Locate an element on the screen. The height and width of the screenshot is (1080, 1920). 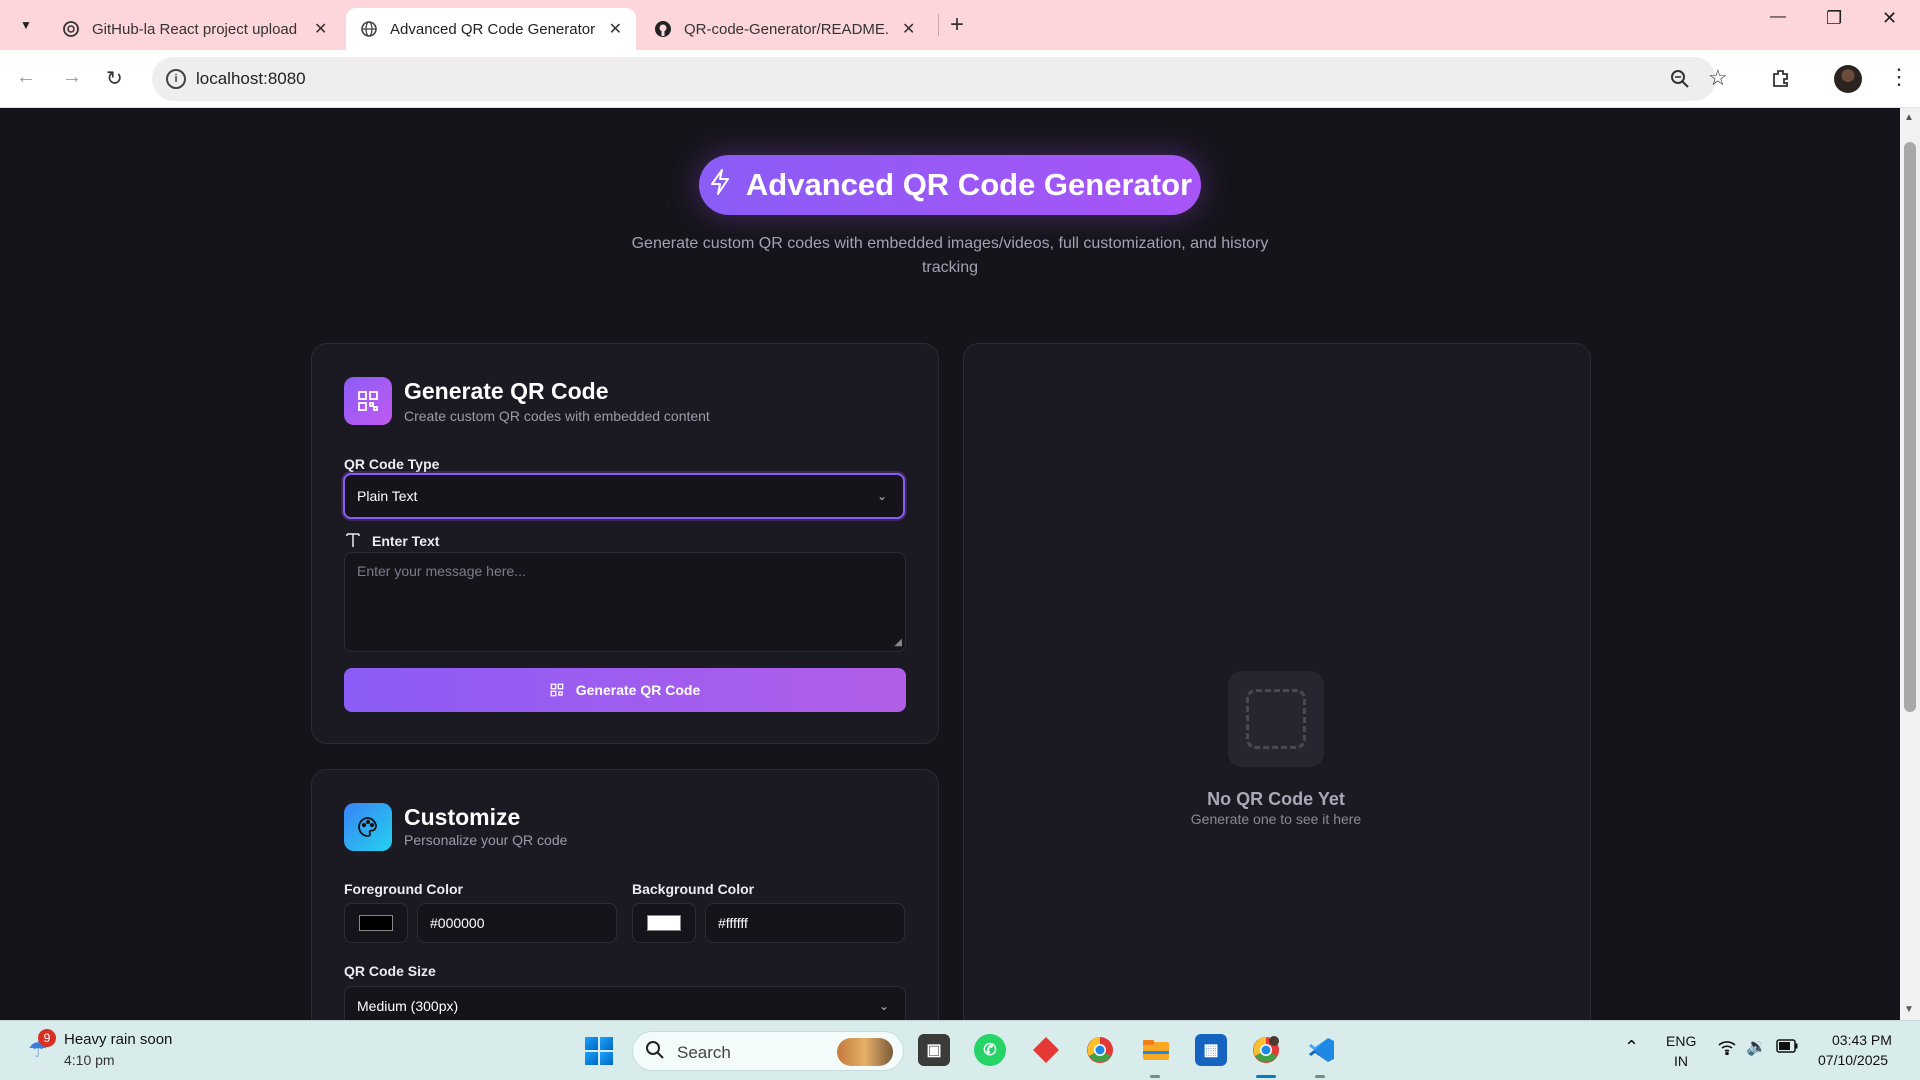
forward-arrow-icon: → is located at coordinates (72, 77).